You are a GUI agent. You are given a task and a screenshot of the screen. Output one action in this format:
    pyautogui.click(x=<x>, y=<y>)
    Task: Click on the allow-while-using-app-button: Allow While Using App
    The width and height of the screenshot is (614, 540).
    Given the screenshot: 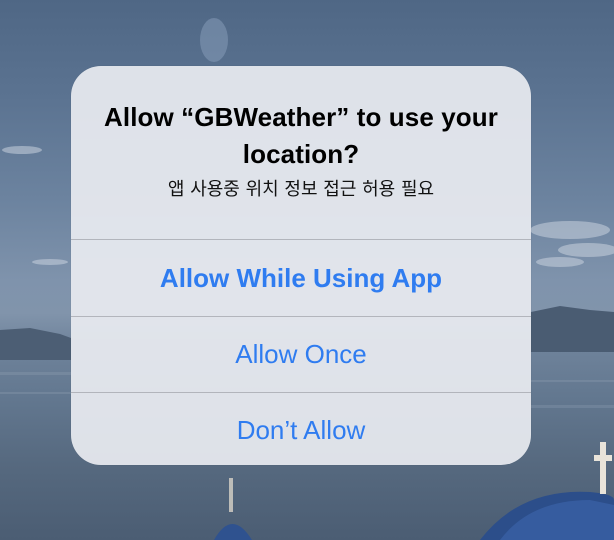 What is the action you would take?
    pyautogui.click(x=301, y=277)
    